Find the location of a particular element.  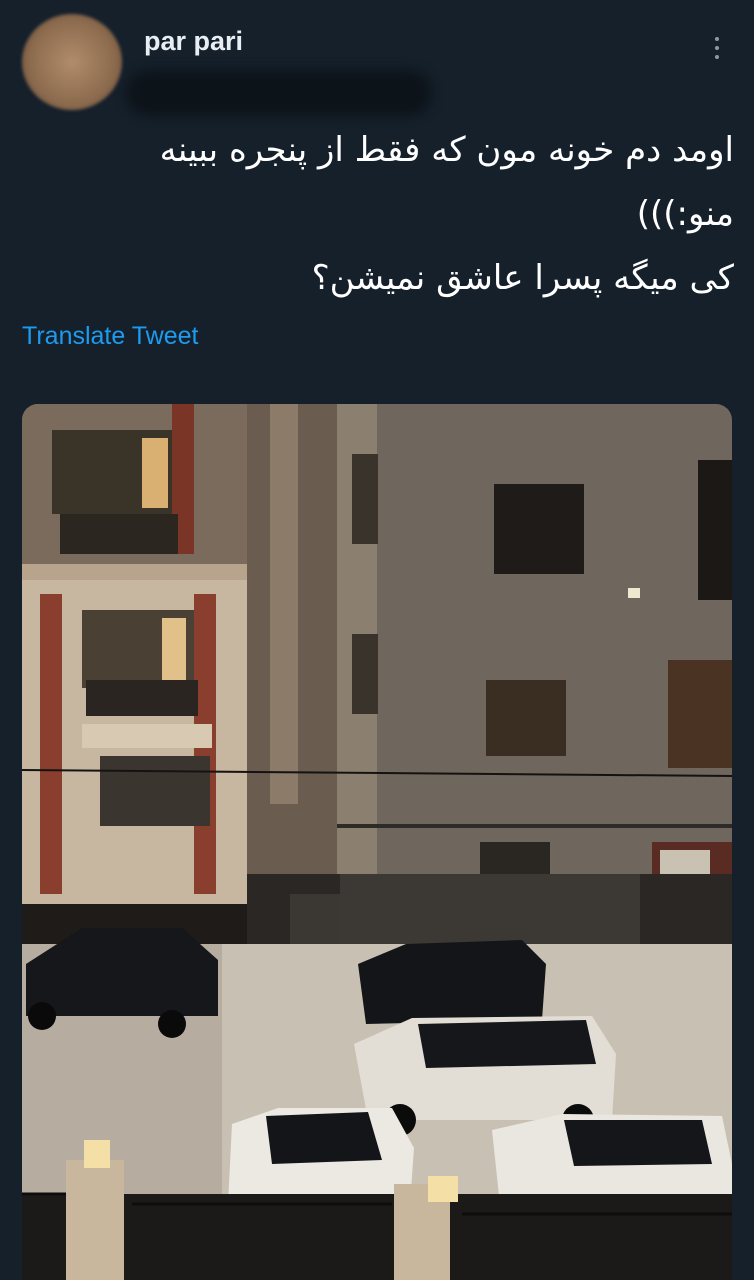

display-name: par pari is located at coordinates (193, 41).